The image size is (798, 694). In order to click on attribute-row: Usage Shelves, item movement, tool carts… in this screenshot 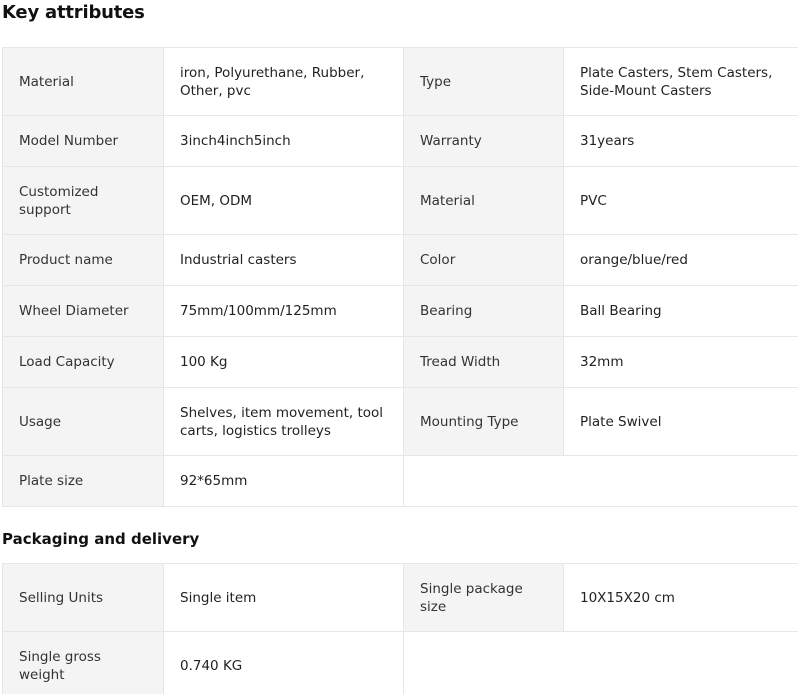, I will do `click(400, 421)`.